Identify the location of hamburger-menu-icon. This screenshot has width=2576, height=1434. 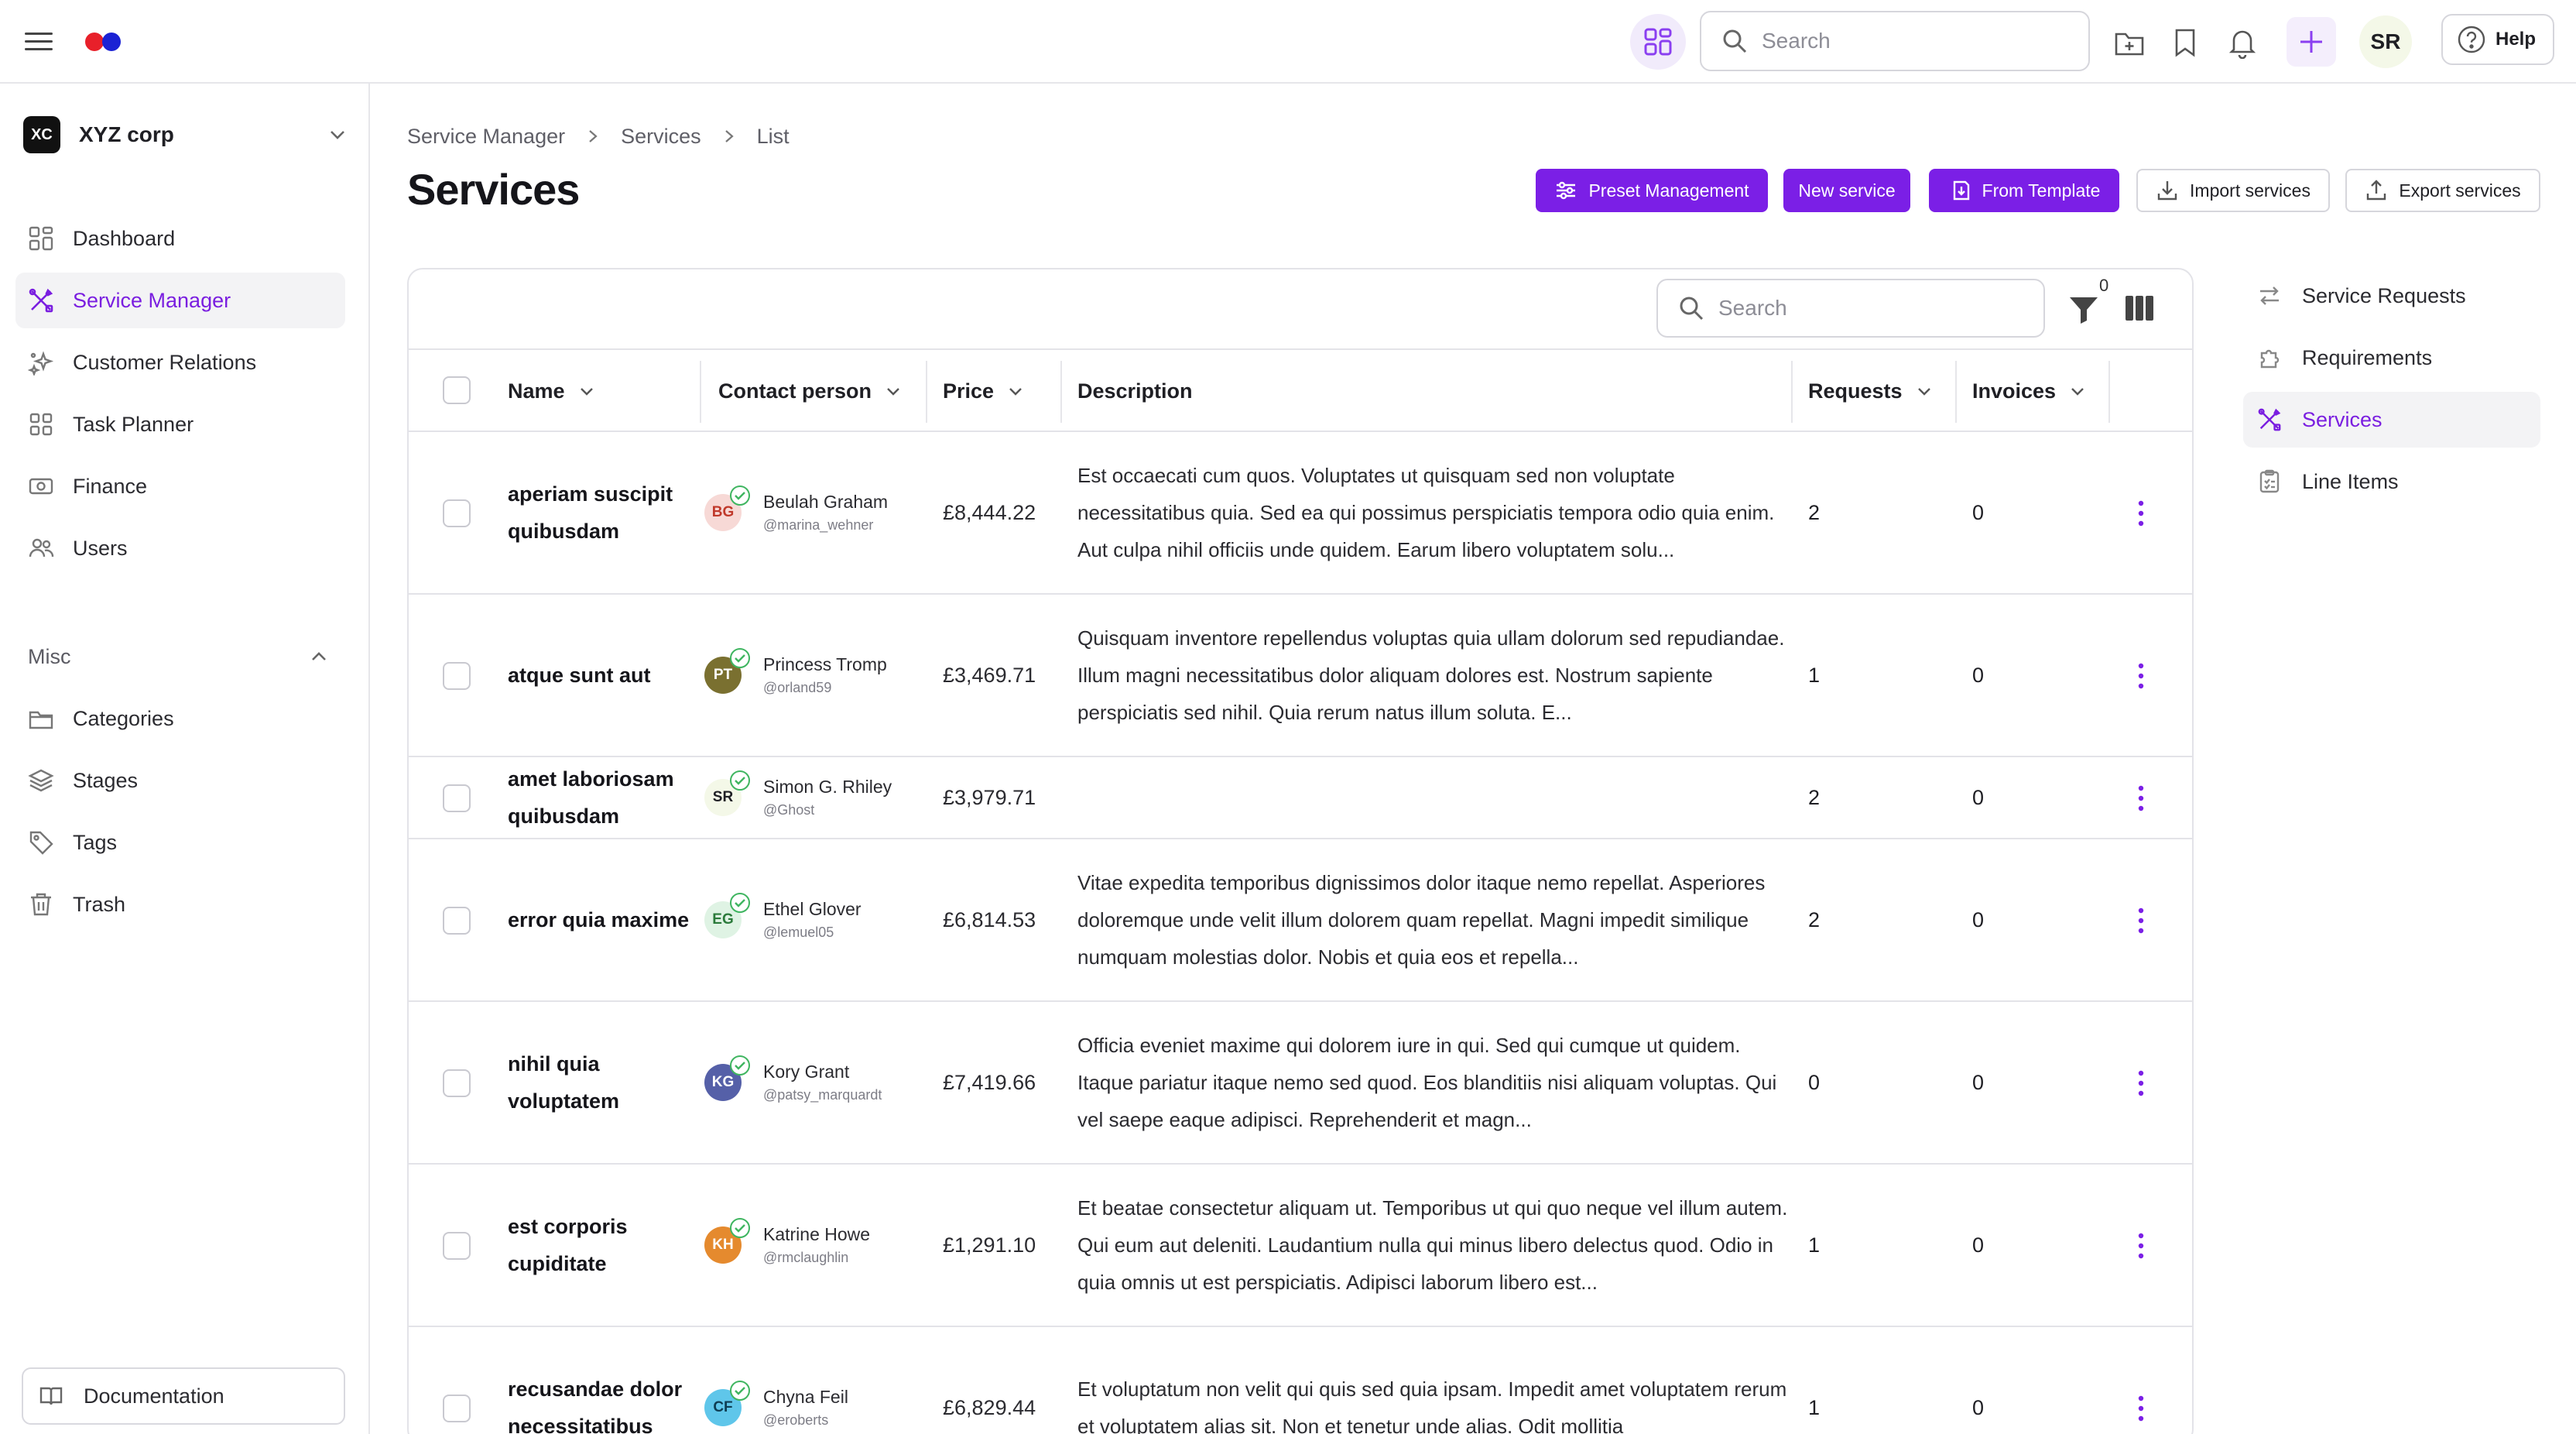
(38, 41).